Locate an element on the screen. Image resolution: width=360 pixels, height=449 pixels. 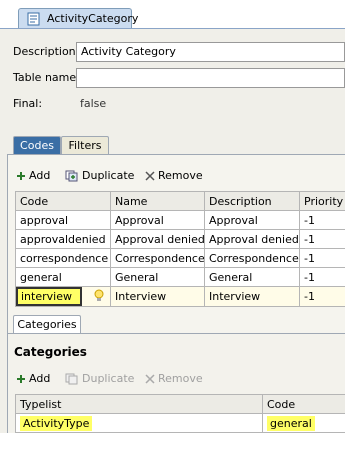
description-cell: General is located at coordinates (252, 277).